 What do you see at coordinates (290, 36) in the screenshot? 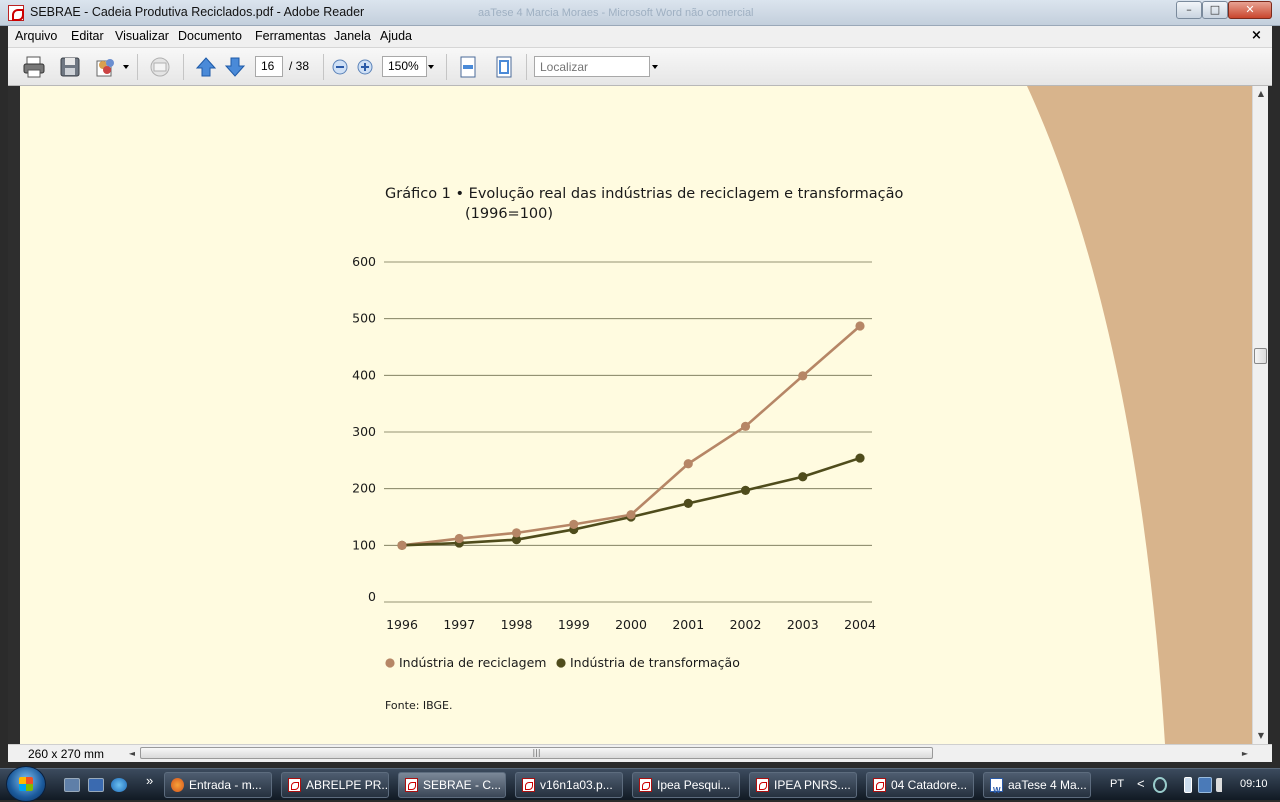
I see `menu-ferramentas: Ferramentas` at bounding box center [290, 36].